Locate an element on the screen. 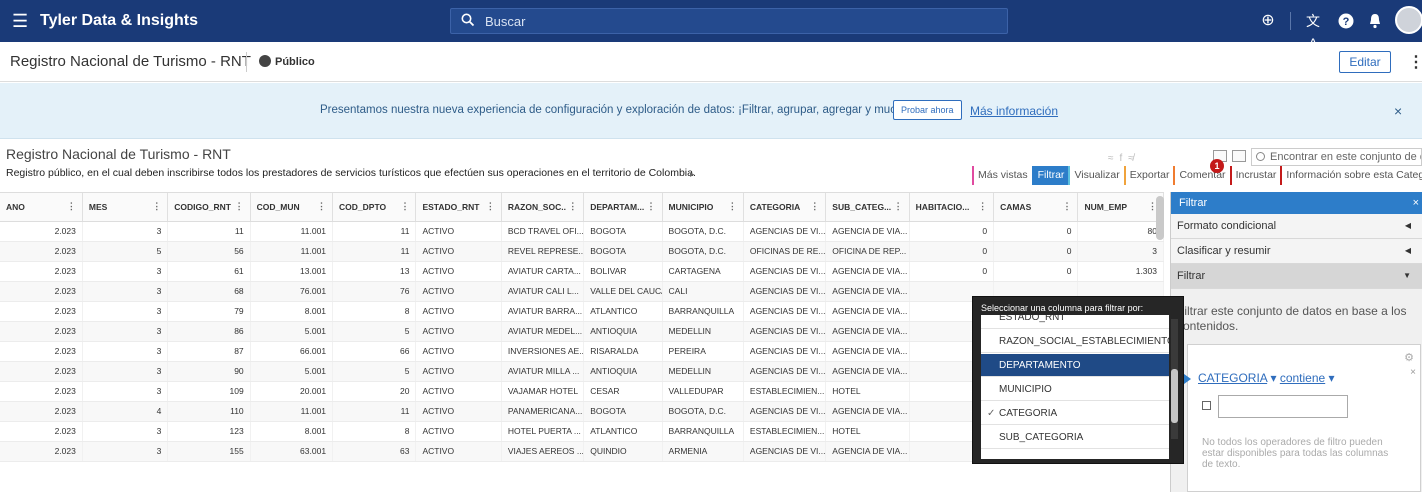  table-cell: 76.001 is located at coordinates (292, 291).